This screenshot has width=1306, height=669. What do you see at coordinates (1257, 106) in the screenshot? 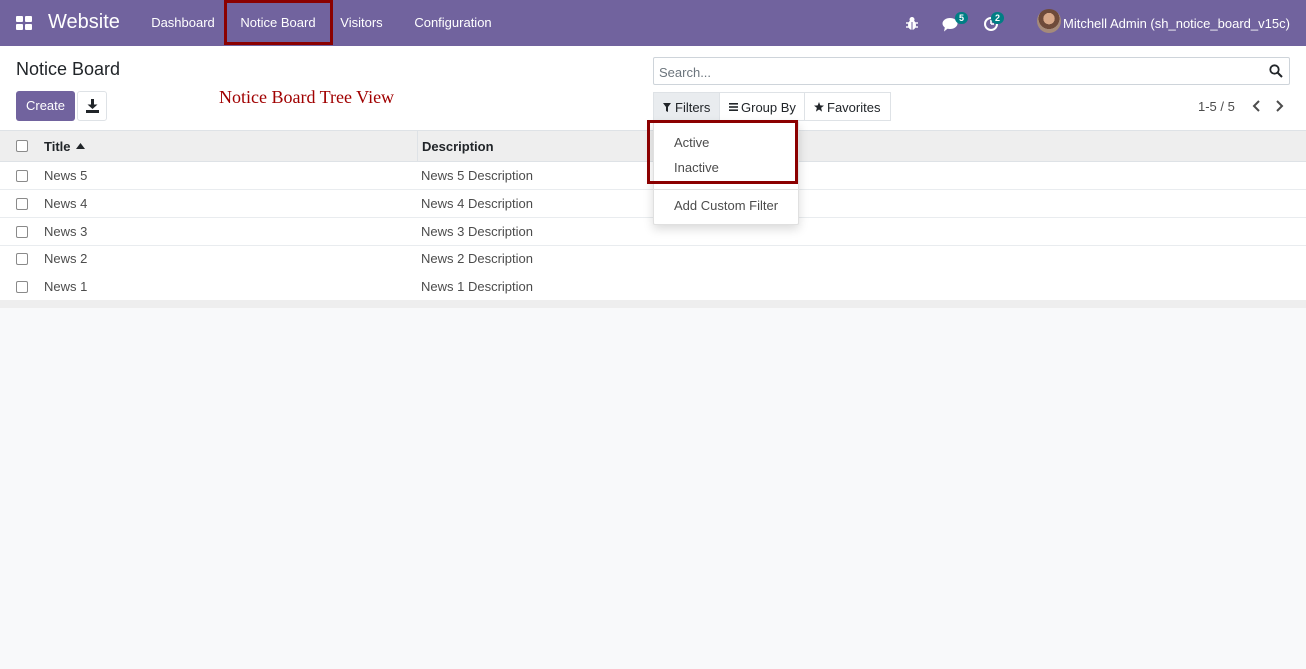
I see `chevron-left-icon` at bounding box center [1257, 106].